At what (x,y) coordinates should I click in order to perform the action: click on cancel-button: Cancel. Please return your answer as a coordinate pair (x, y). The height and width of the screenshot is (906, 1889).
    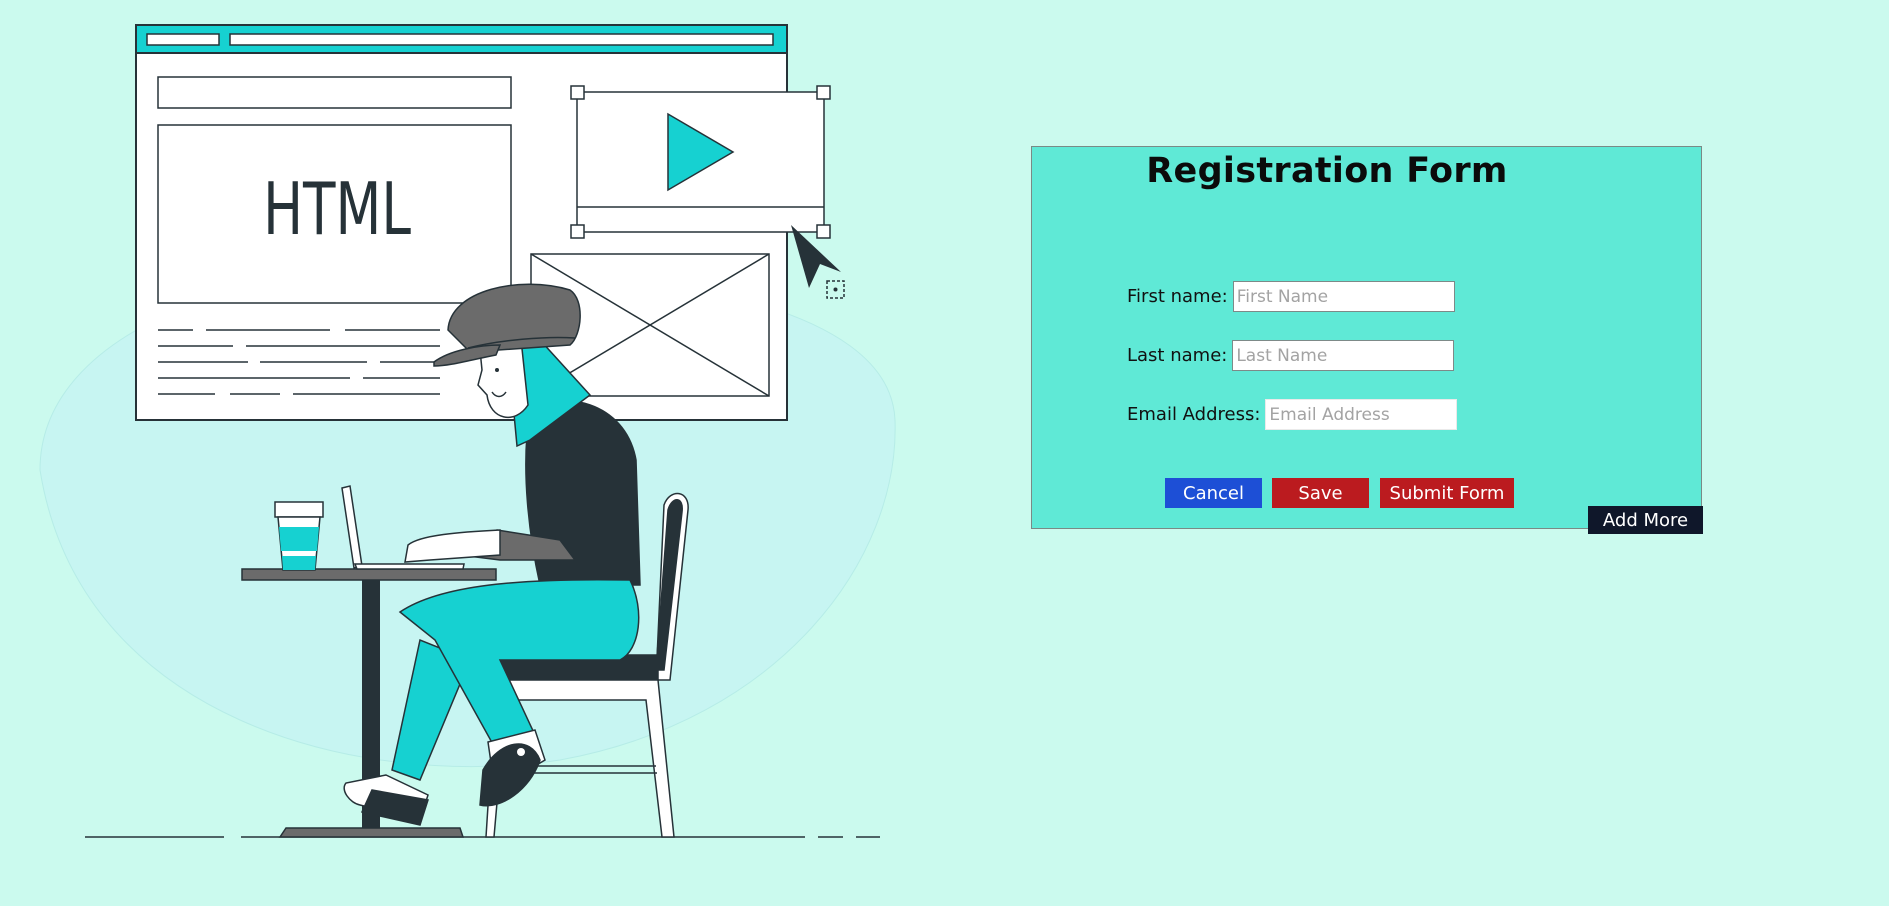
    Looking at the image, I should click on (1213, 493).